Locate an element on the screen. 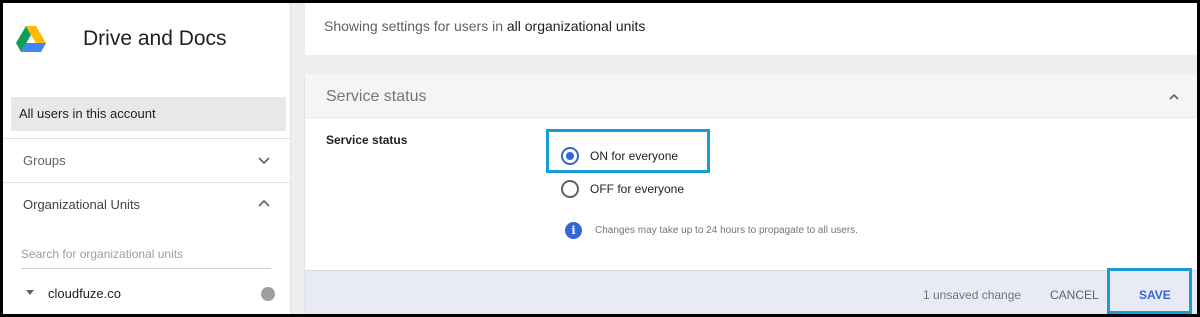  radio-label: ON for everyone is located at coordinates (634, 156).